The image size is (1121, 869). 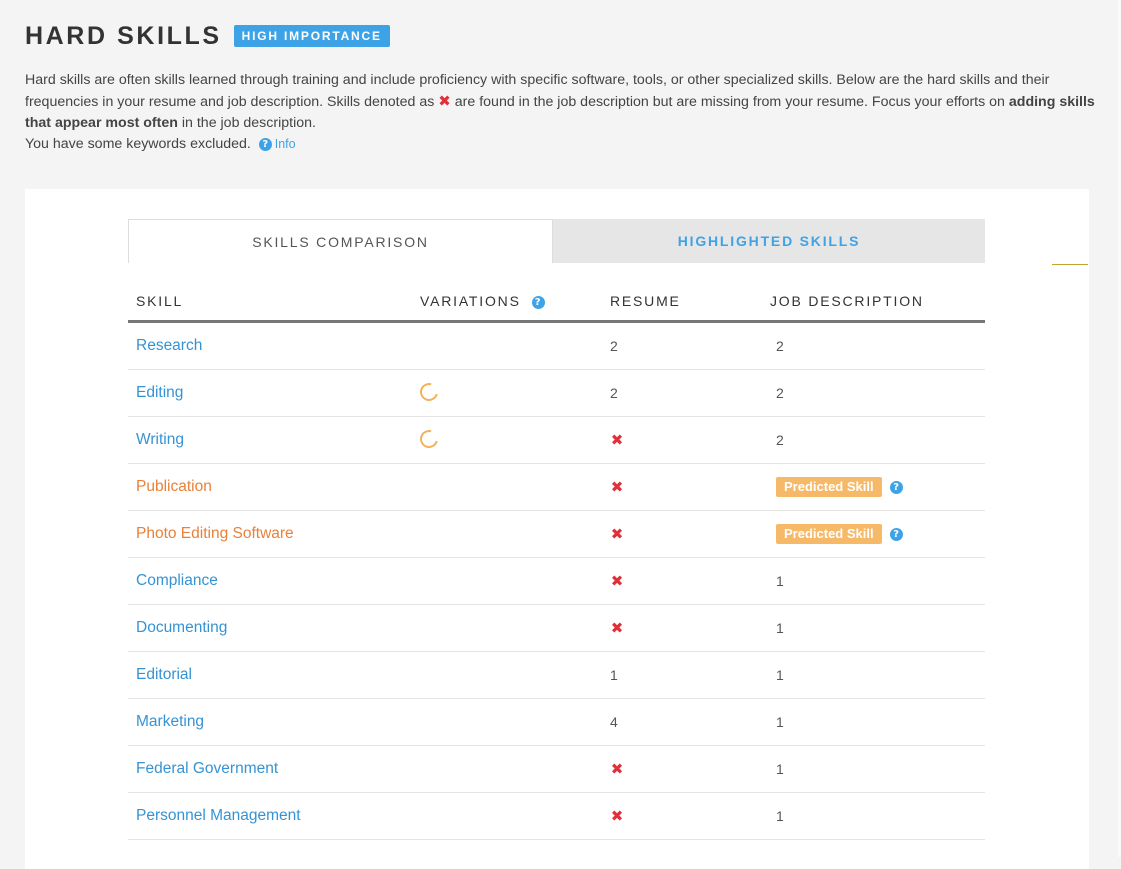 I want to click on tab-highlighted-skills: HIGHLIGHTED SKILLS, so click(x=769, y=241).